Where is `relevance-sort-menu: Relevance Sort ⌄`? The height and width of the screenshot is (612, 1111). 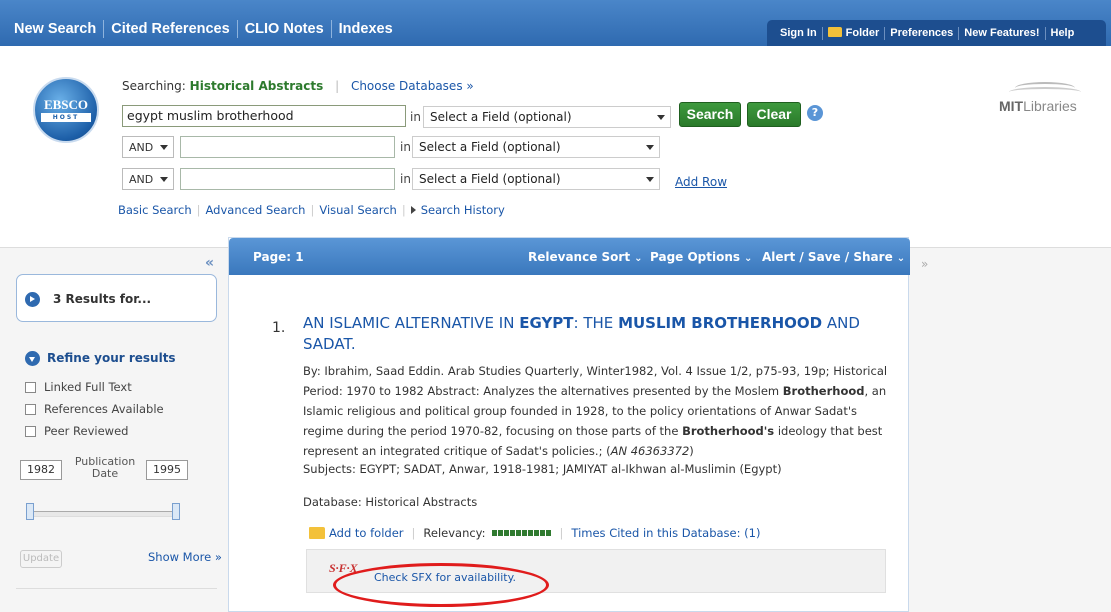 relevance-sort-menu: Relevance Sort ⌄ is located at coordinates (585, 257).